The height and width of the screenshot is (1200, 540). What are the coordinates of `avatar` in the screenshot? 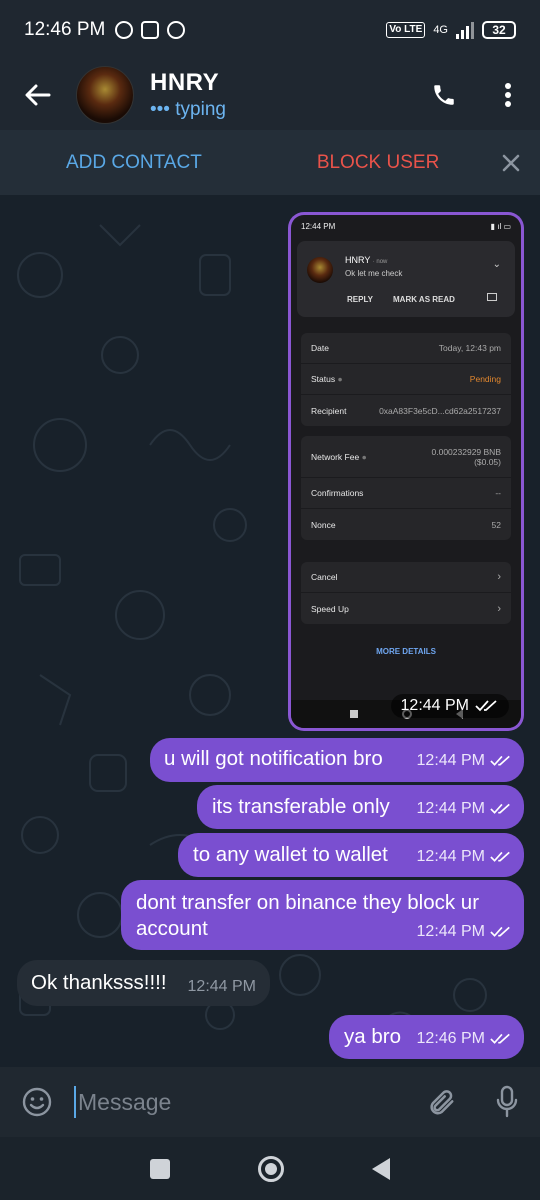 It's located at (105, 95).